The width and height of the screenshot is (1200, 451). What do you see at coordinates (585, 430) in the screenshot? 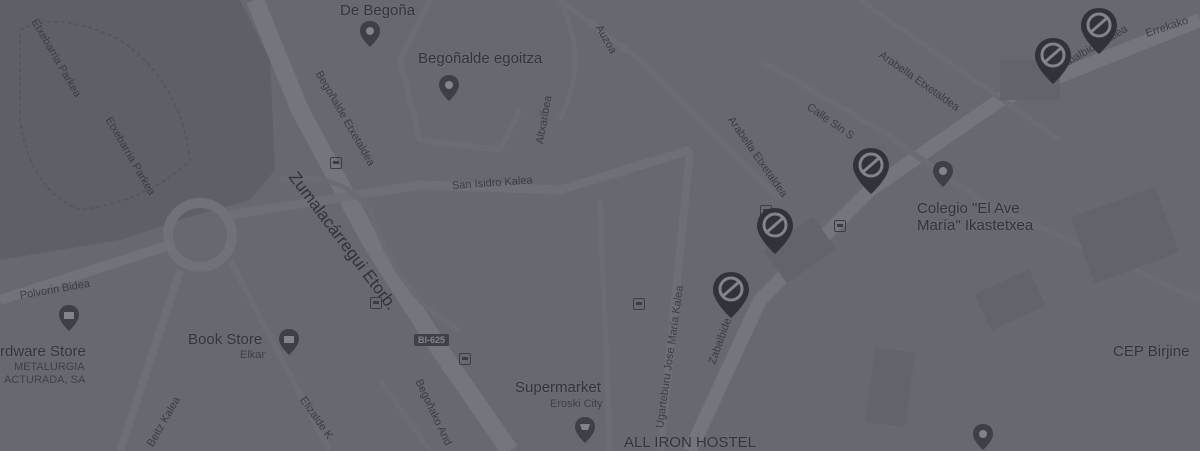
I see `cart-pin-icon` at bounding box center [585, 430].